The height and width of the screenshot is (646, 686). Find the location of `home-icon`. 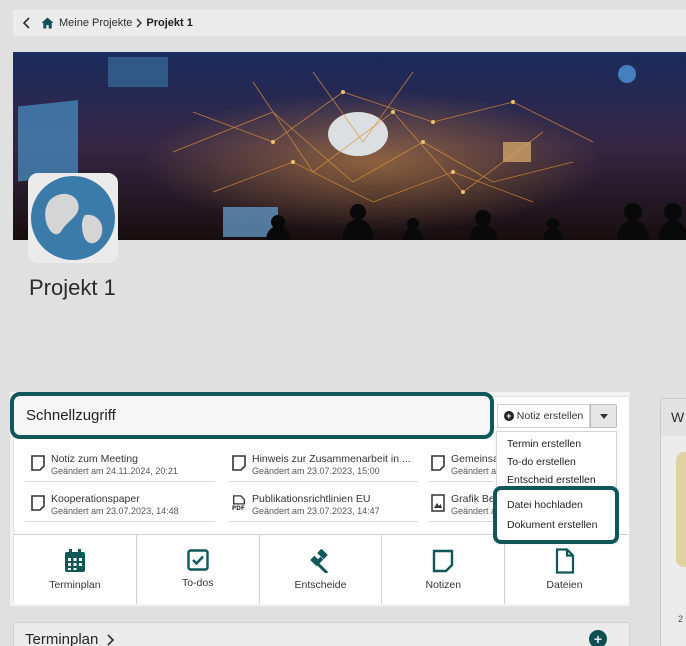

home-icon is located at coordinates (47, 23).